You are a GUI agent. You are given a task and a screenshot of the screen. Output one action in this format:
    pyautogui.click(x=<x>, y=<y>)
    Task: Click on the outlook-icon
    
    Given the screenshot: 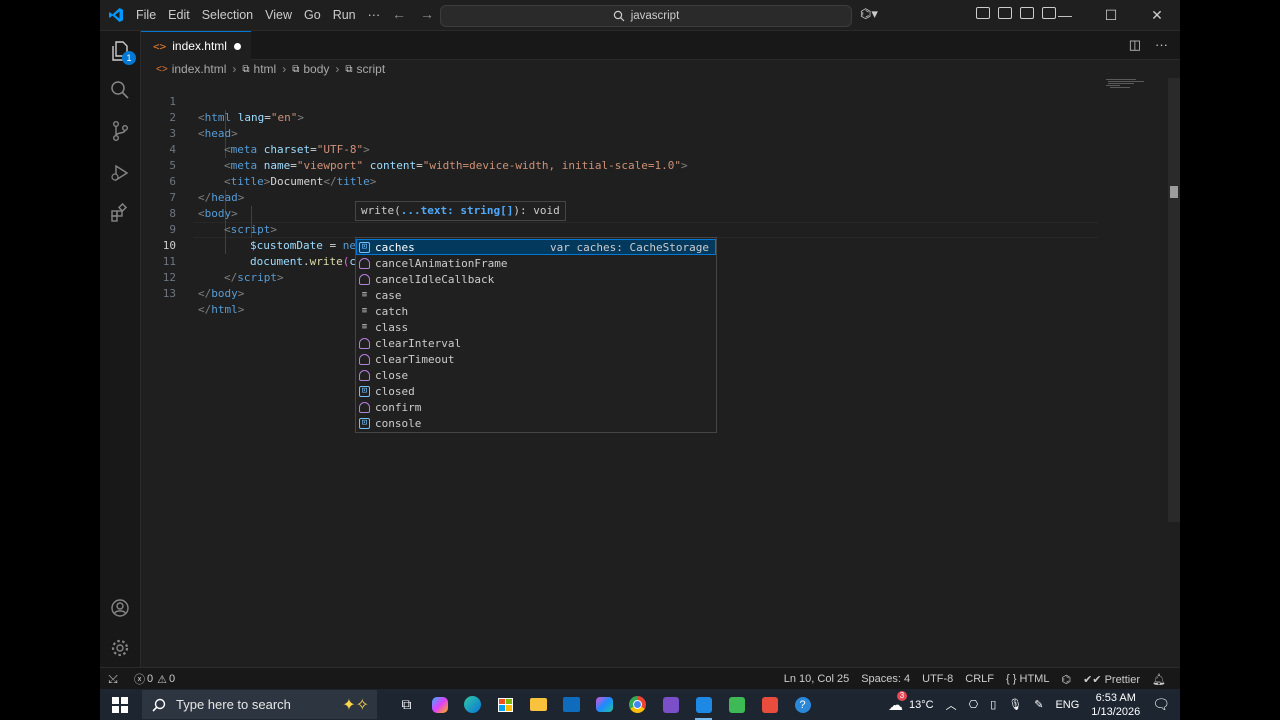 What is the action you would take?
    pyautogui.click(x=571, y=704)
    